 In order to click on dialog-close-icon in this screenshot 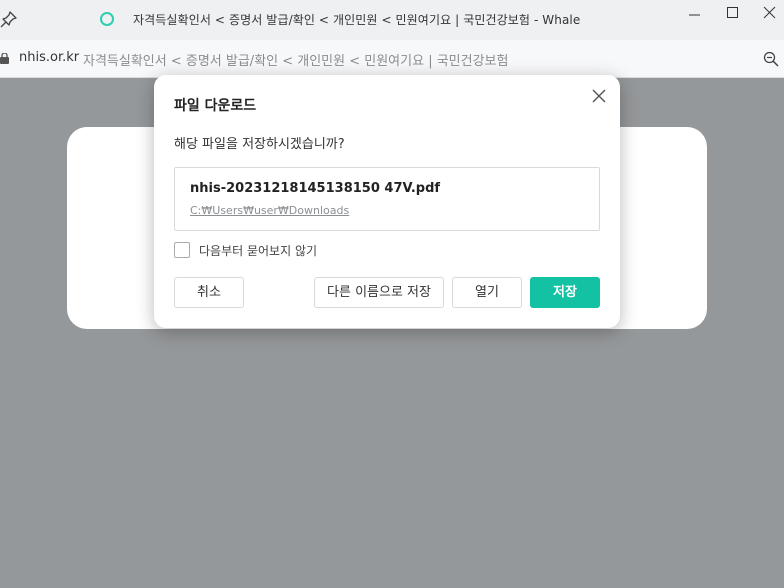, I will do `click(599, 96)`.